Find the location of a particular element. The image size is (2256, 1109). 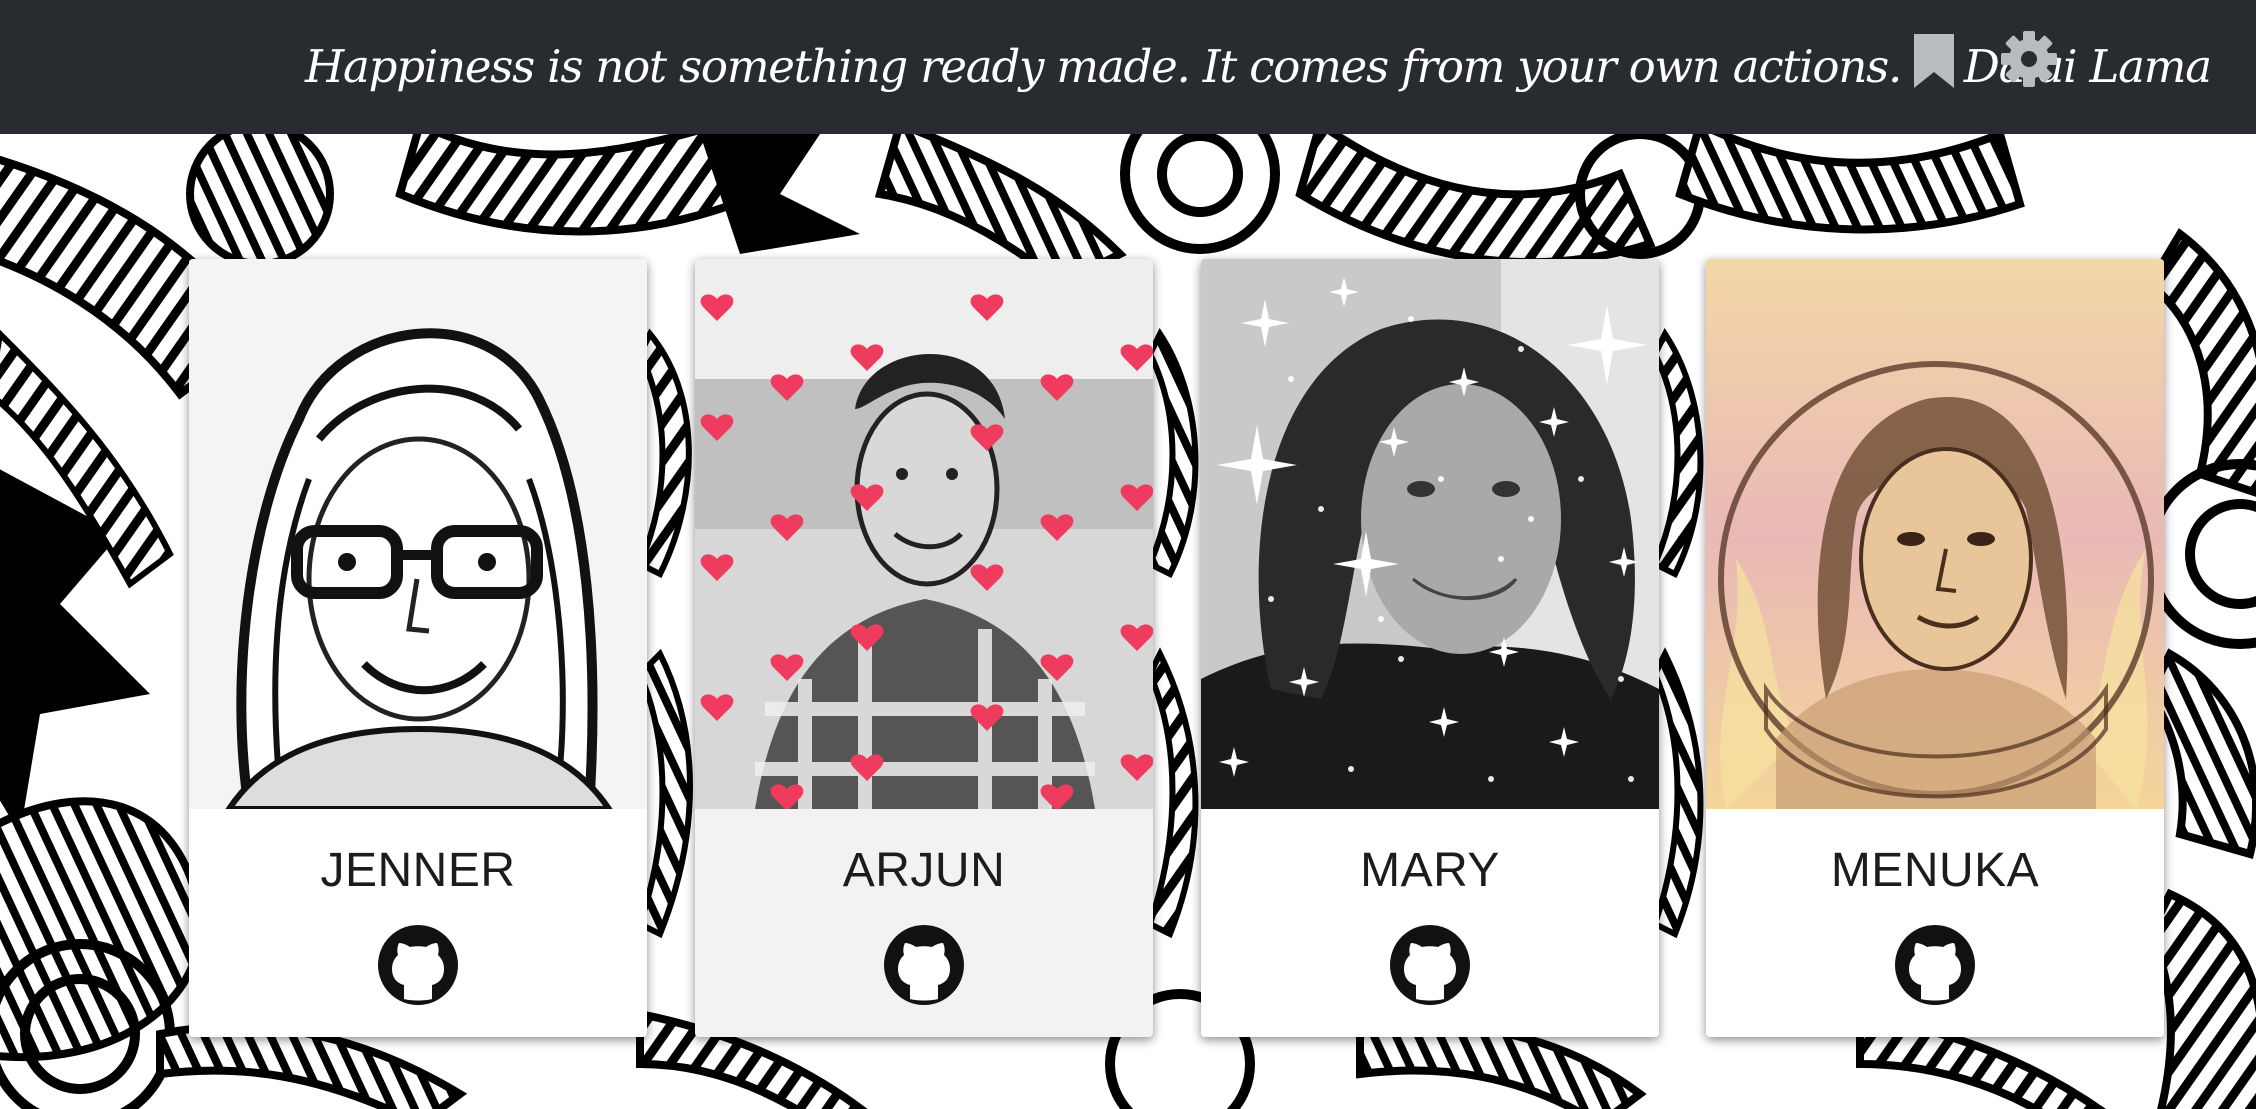

team-card-jenner: JENNER is located at coordinates (418, 648).